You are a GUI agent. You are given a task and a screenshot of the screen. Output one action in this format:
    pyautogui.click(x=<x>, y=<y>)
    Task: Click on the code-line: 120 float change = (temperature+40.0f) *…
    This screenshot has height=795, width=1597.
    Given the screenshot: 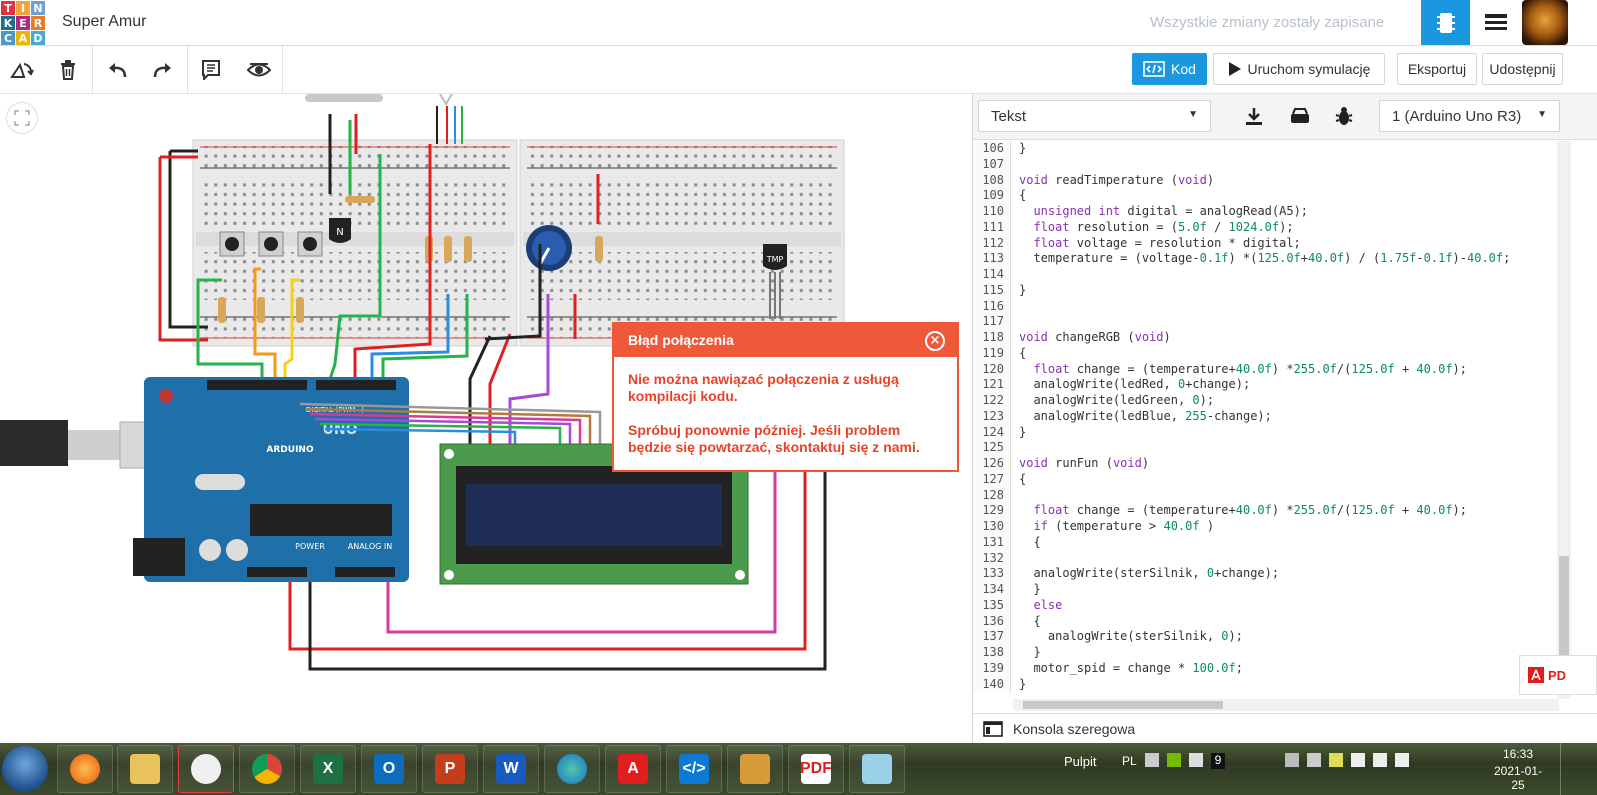 What is the action you would take?
    pyautogui.click(x=1271, y=369)
    